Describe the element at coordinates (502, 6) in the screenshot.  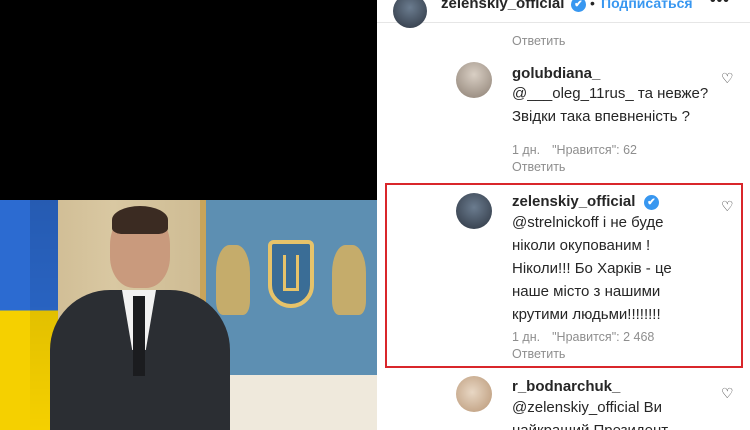
I see `header-username: zelenskiy_official` at that location.